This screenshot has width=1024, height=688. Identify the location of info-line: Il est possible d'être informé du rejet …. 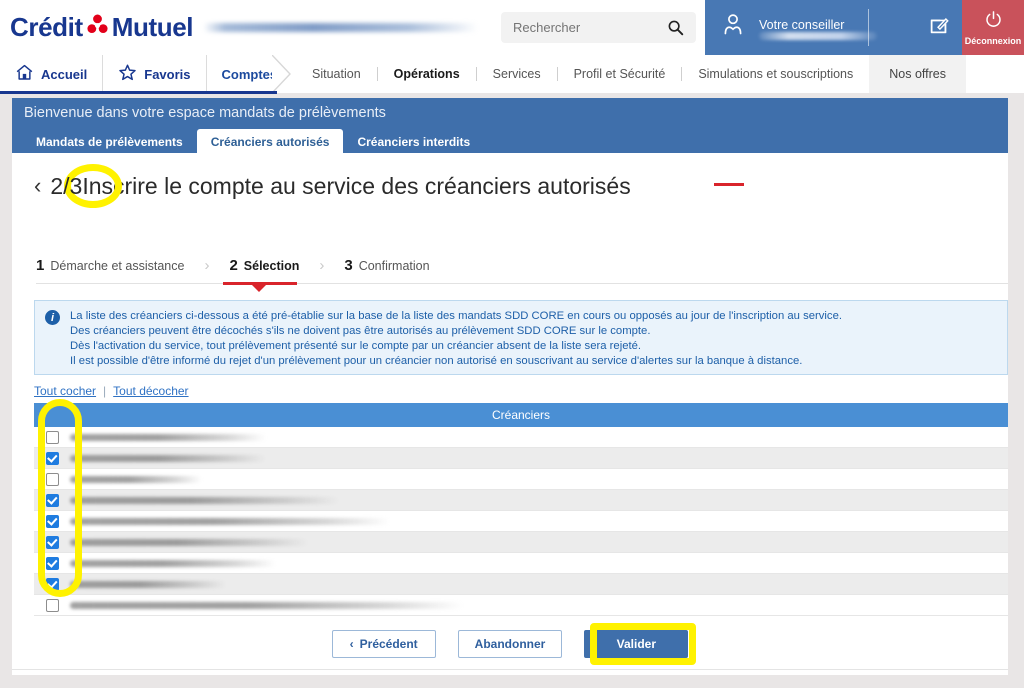
(436, 361).